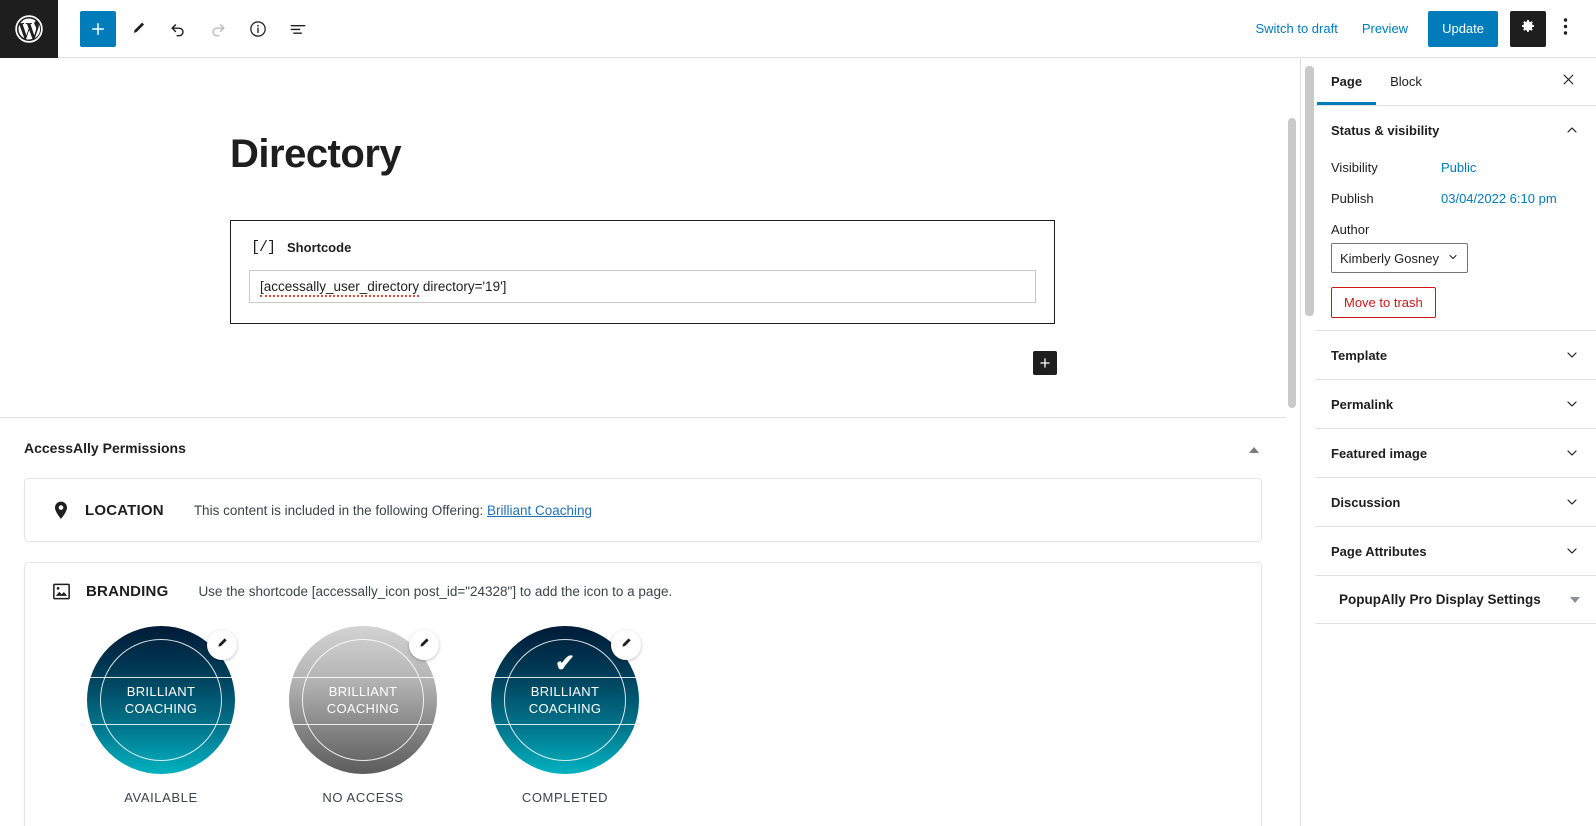 Image resolution: width=1596 pixels, height=826 pixels. I want to click on tab-block: Block, so click(1406, 81).